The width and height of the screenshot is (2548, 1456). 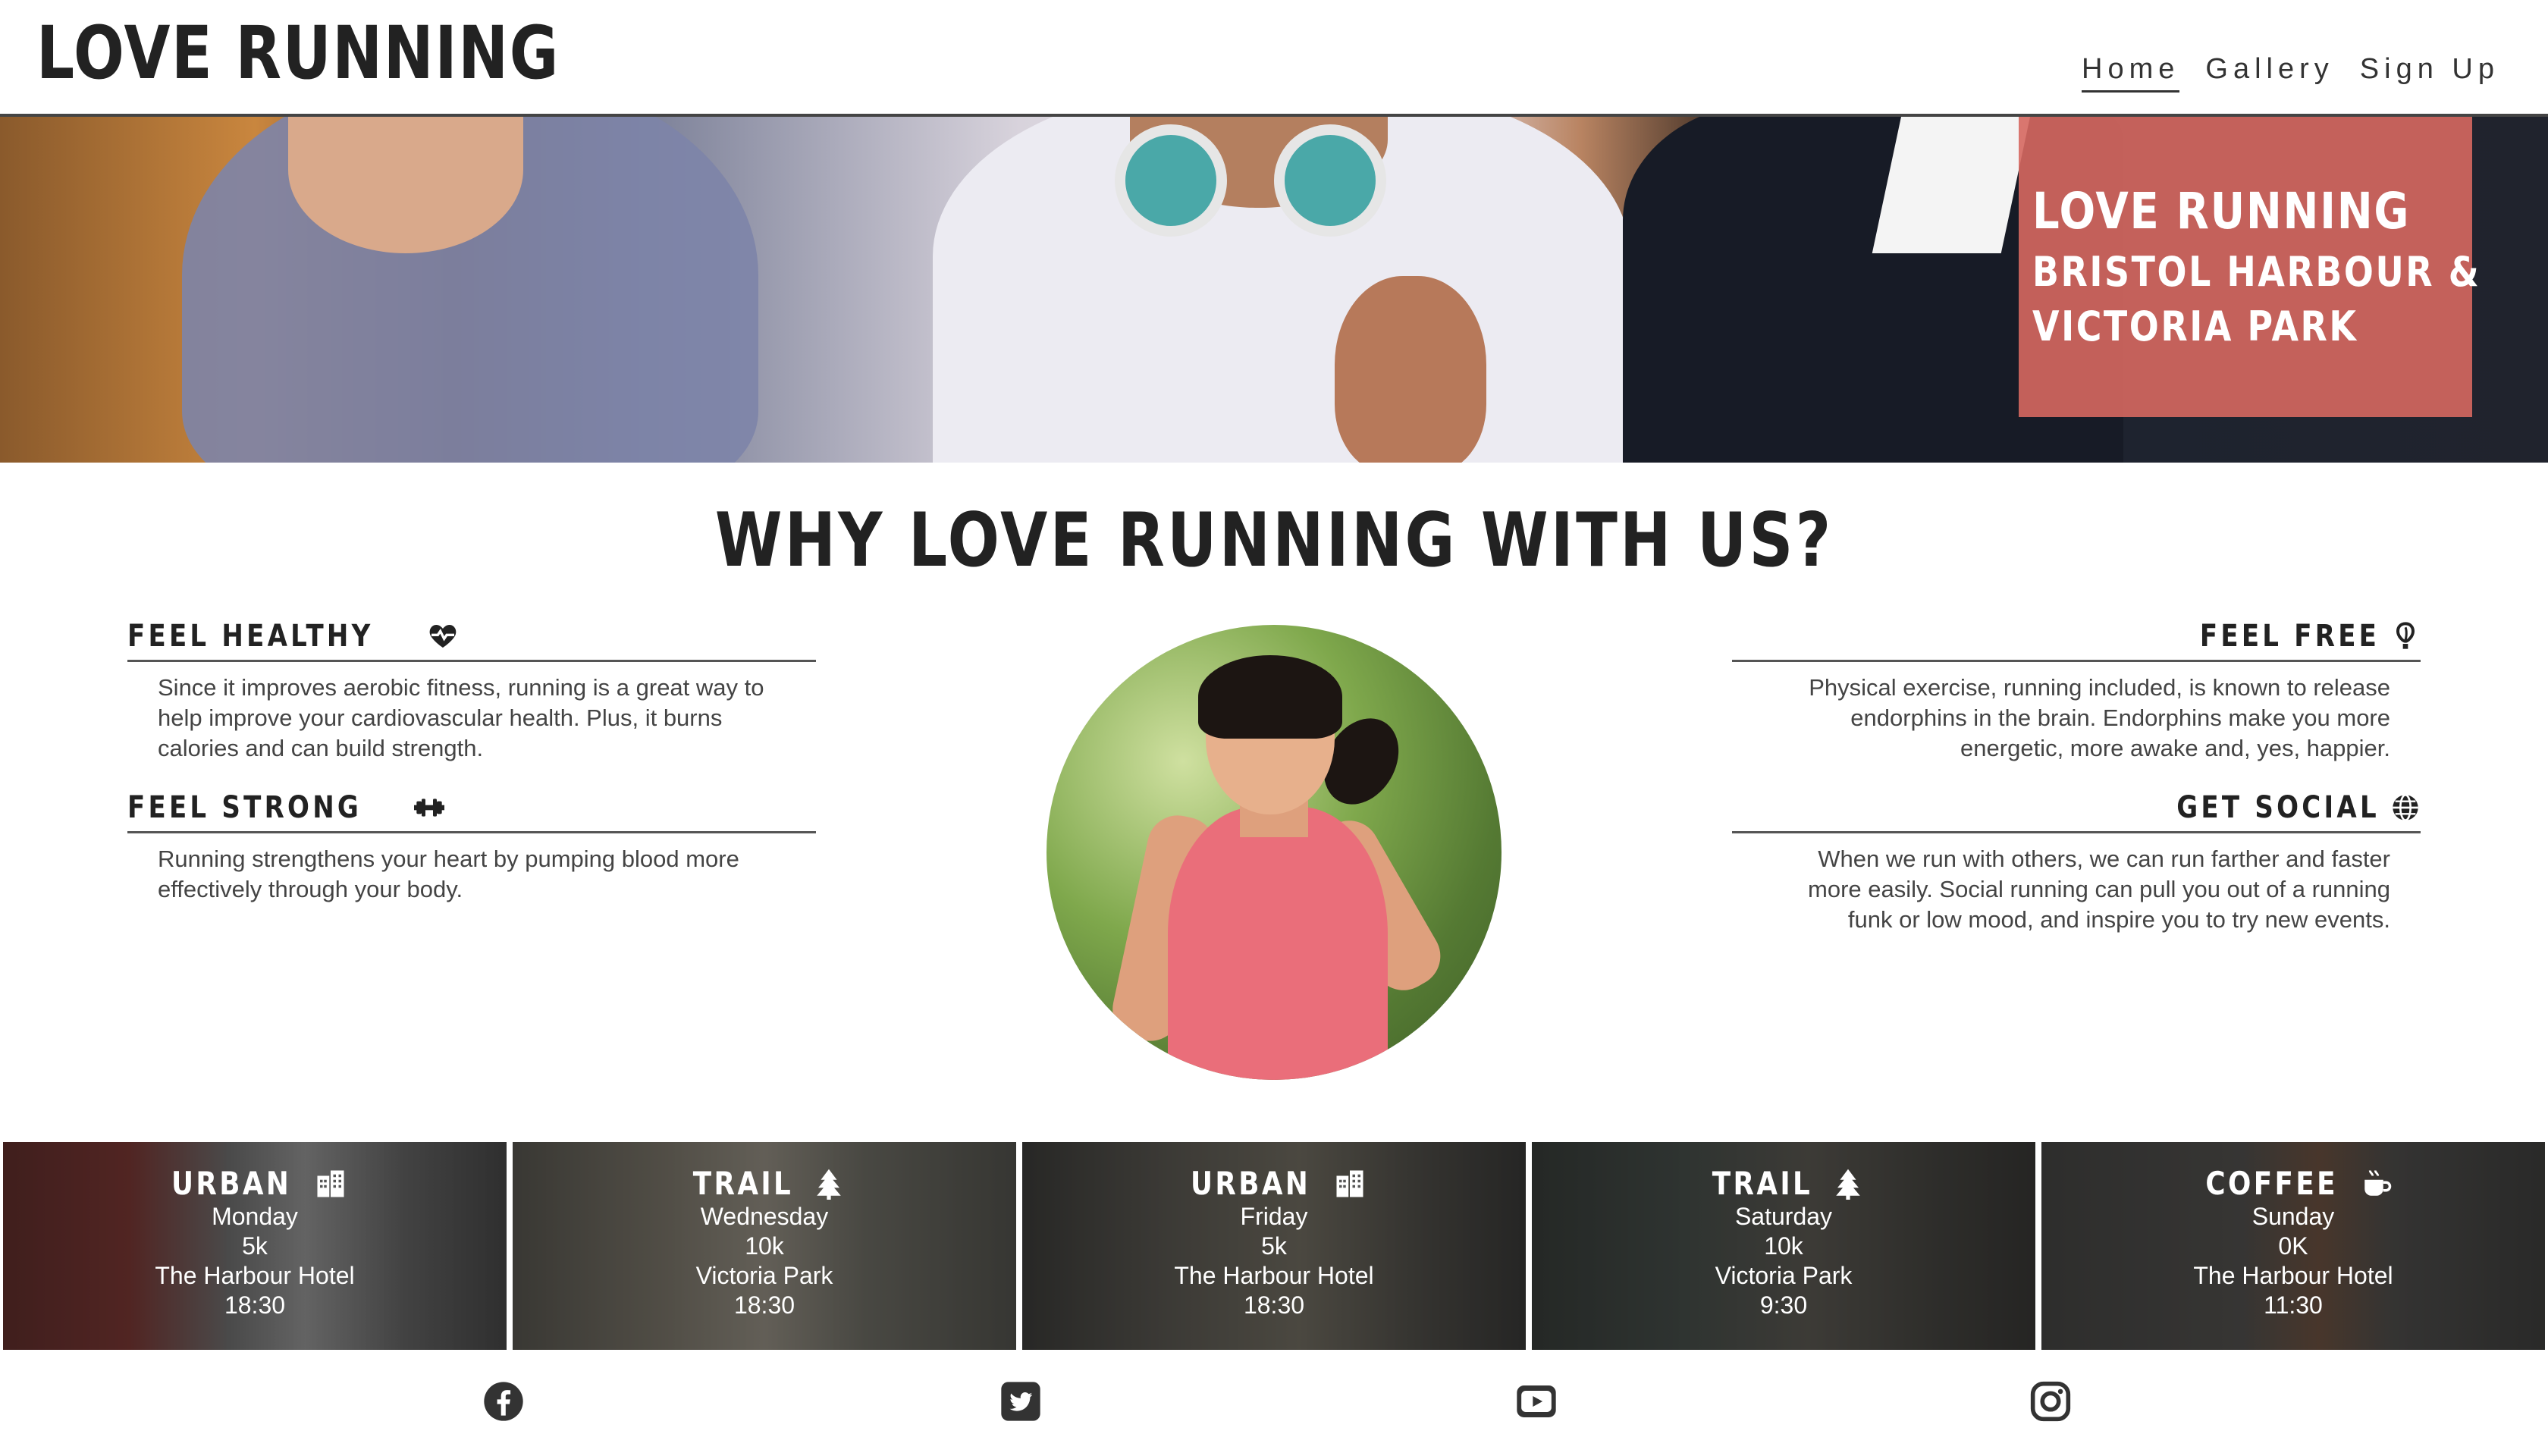 I want to click on run-distance: 0K, so click(x=2293, y=1246).